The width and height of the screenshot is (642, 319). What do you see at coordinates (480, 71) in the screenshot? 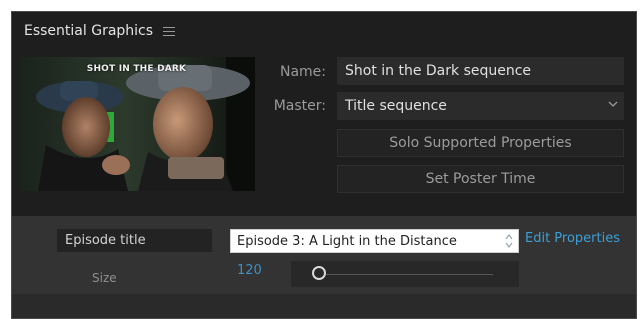
I see `name-field: Shot in the Dark sequence` at bounding box center [480, 71].